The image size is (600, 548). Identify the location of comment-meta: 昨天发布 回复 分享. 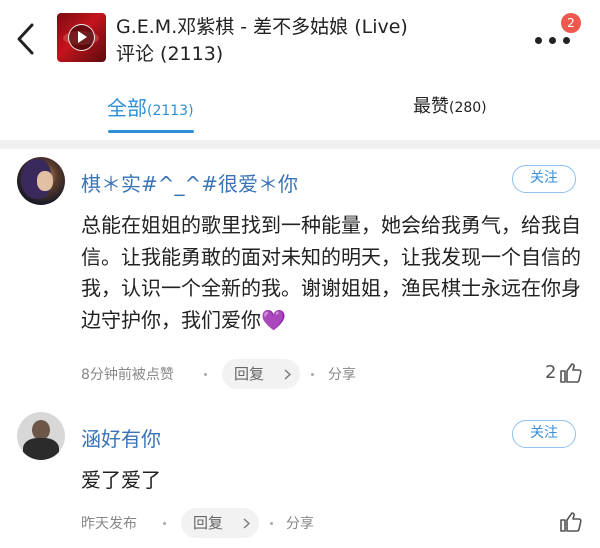
(301, 524).